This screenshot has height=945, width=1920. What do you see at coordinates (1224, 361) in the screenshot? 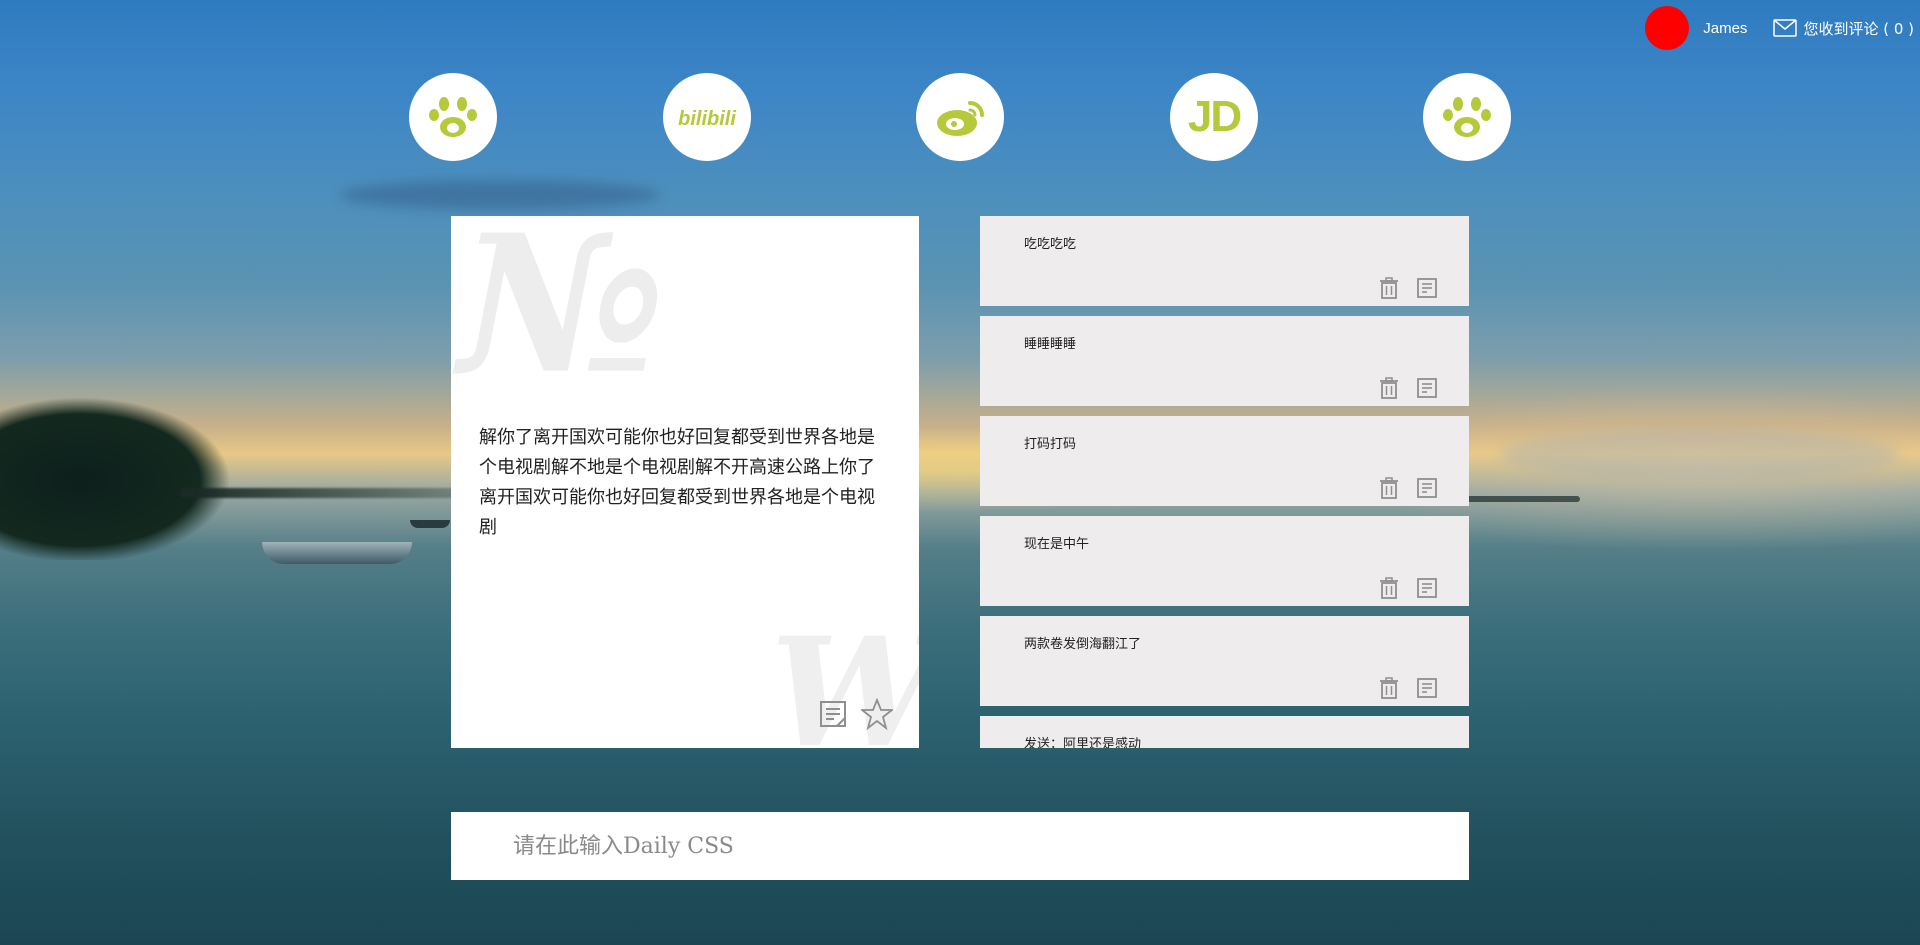
I see `message-item: 睡睡睡睡` at bounding box center [1224, 361].